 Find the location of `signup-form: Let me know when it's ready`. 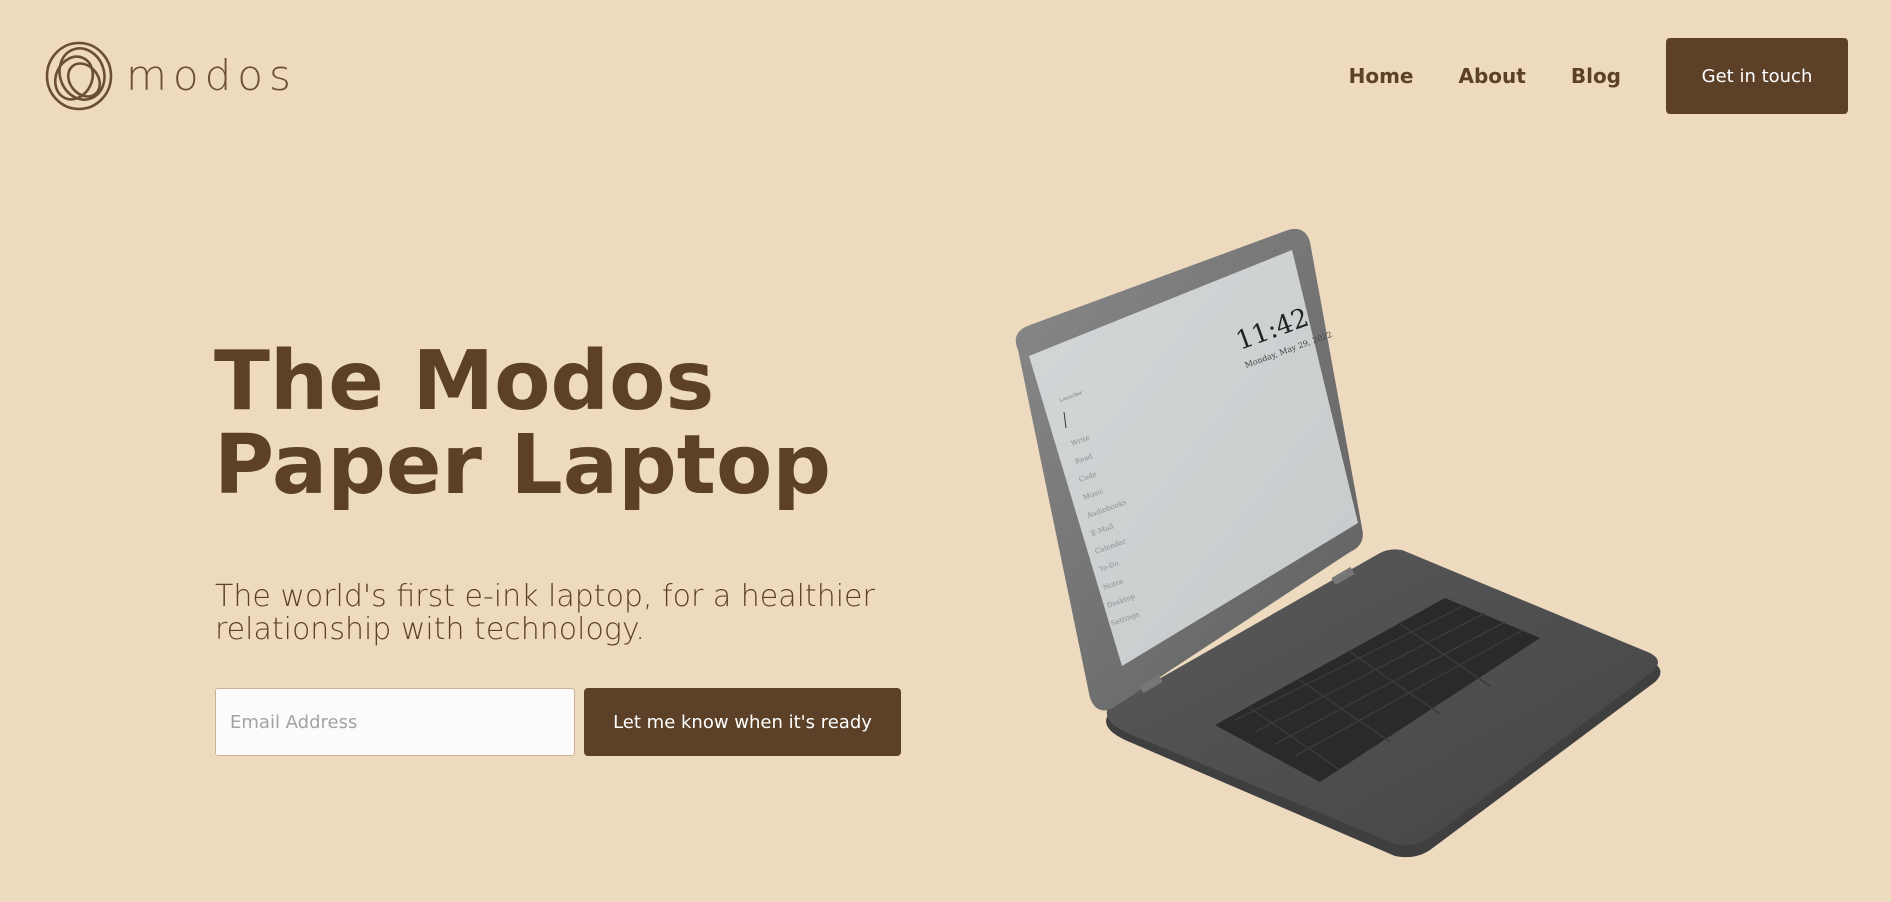

signup-form: Let me know when it's ready is located at coordinates (558, 722).